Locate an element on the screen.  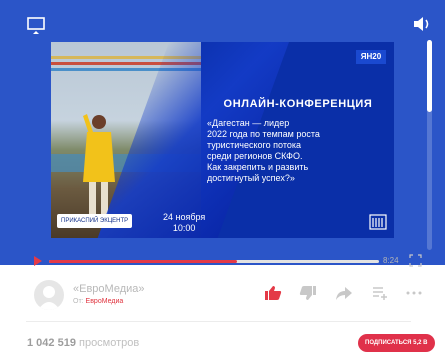
like-icon is located at coordinates (273, 293).